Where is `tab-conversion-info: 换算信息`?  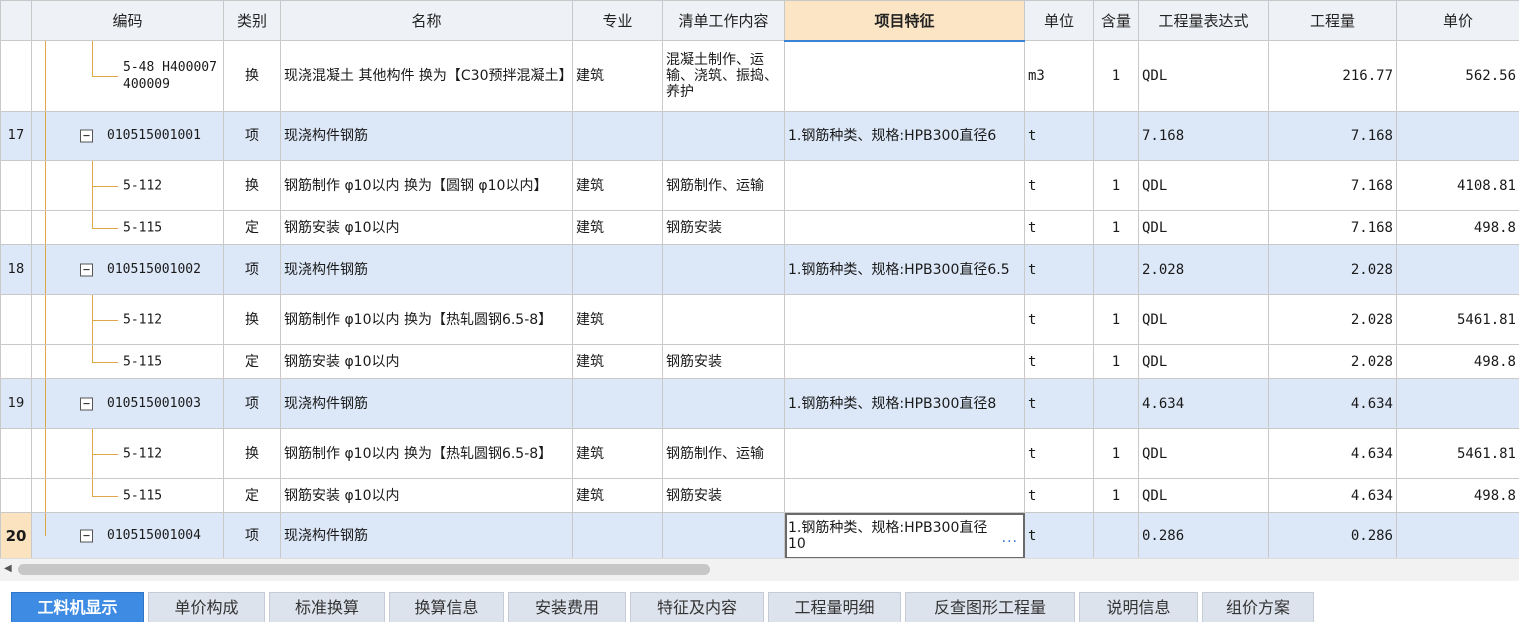
tab-conversion-info: 换算信息 is located at coordinates (446, 607).